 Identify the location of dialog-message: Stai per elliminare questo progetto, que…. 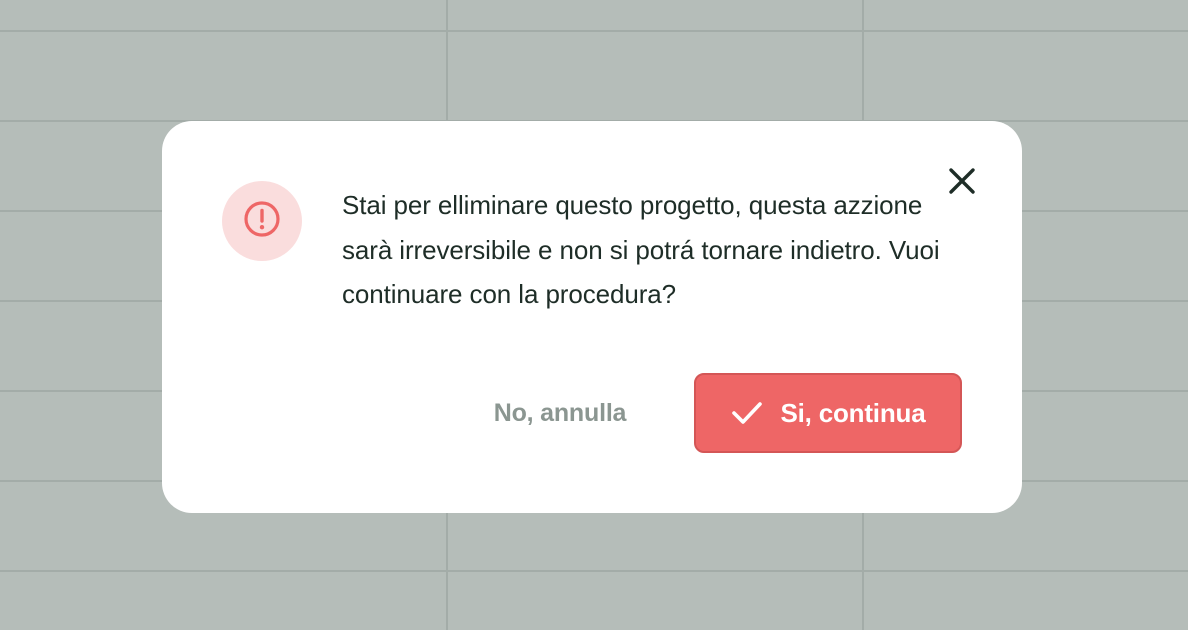
(641, 249).